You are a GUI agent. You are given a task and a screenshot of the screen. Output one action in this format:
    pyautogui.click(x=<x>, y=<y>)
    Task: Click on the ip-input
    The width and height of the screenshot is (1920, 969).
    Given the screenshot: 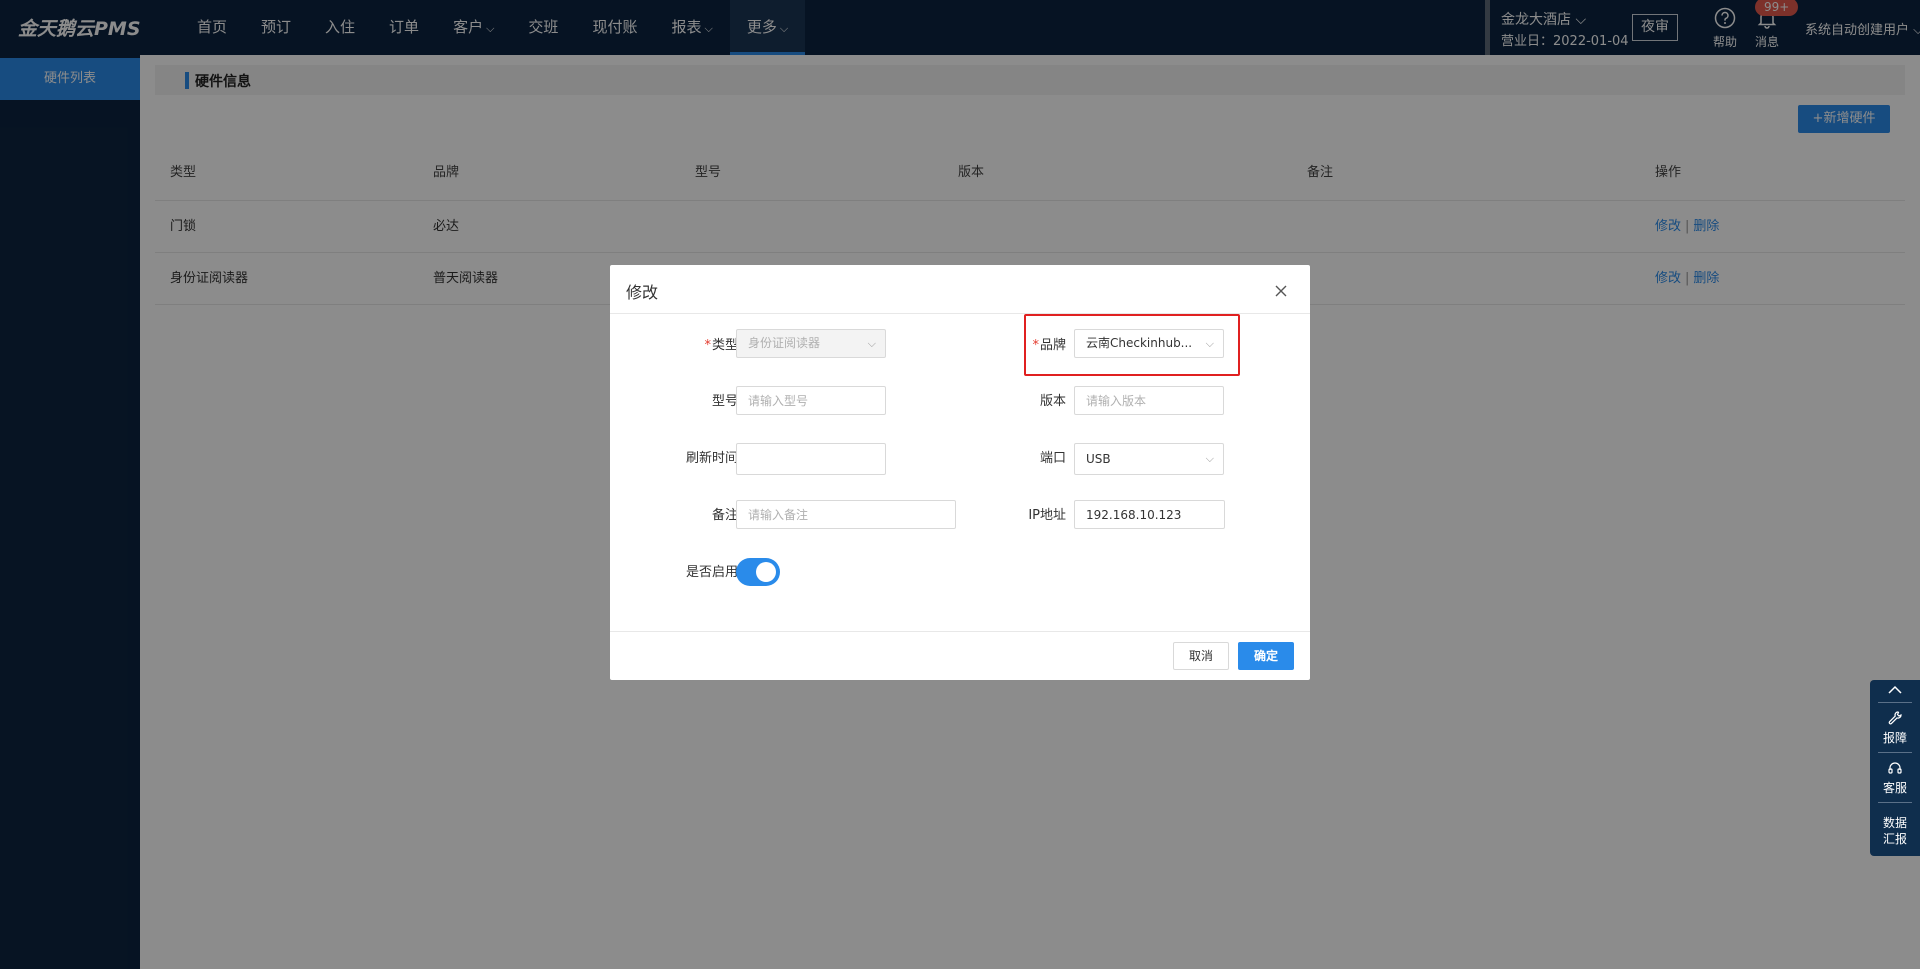 What is the action you would take?
    pyautogui.click(x=1149, y=514)
    